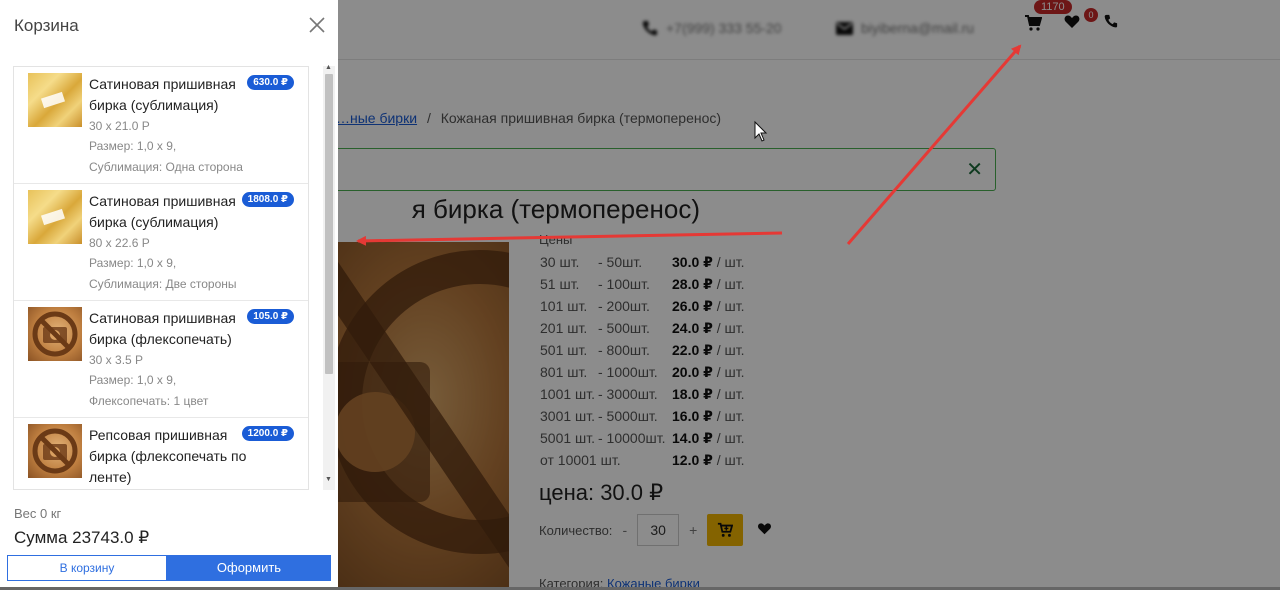 The height and width of the screenshot is (590, 1280). Describe the element at coordinates (267, 433) in the screenshot. I see `cart-item-price-badge: 1200.0 ₽` at that location.